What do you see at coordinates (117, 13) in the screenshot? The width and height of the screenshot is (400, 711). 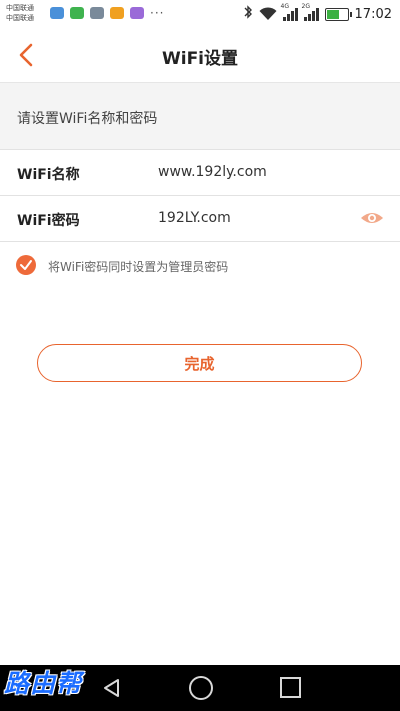 I see `weibo-notification-icon` at bounding box center [117, 13].